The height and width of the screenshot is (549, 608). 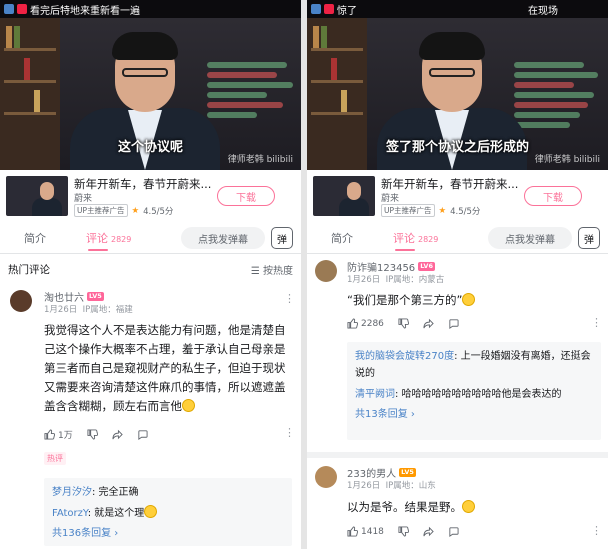 What do you see at coordinates (70, 513) in the screenshot?
I see `reply-username: FAtorzY` at bounding box center [70, 513].